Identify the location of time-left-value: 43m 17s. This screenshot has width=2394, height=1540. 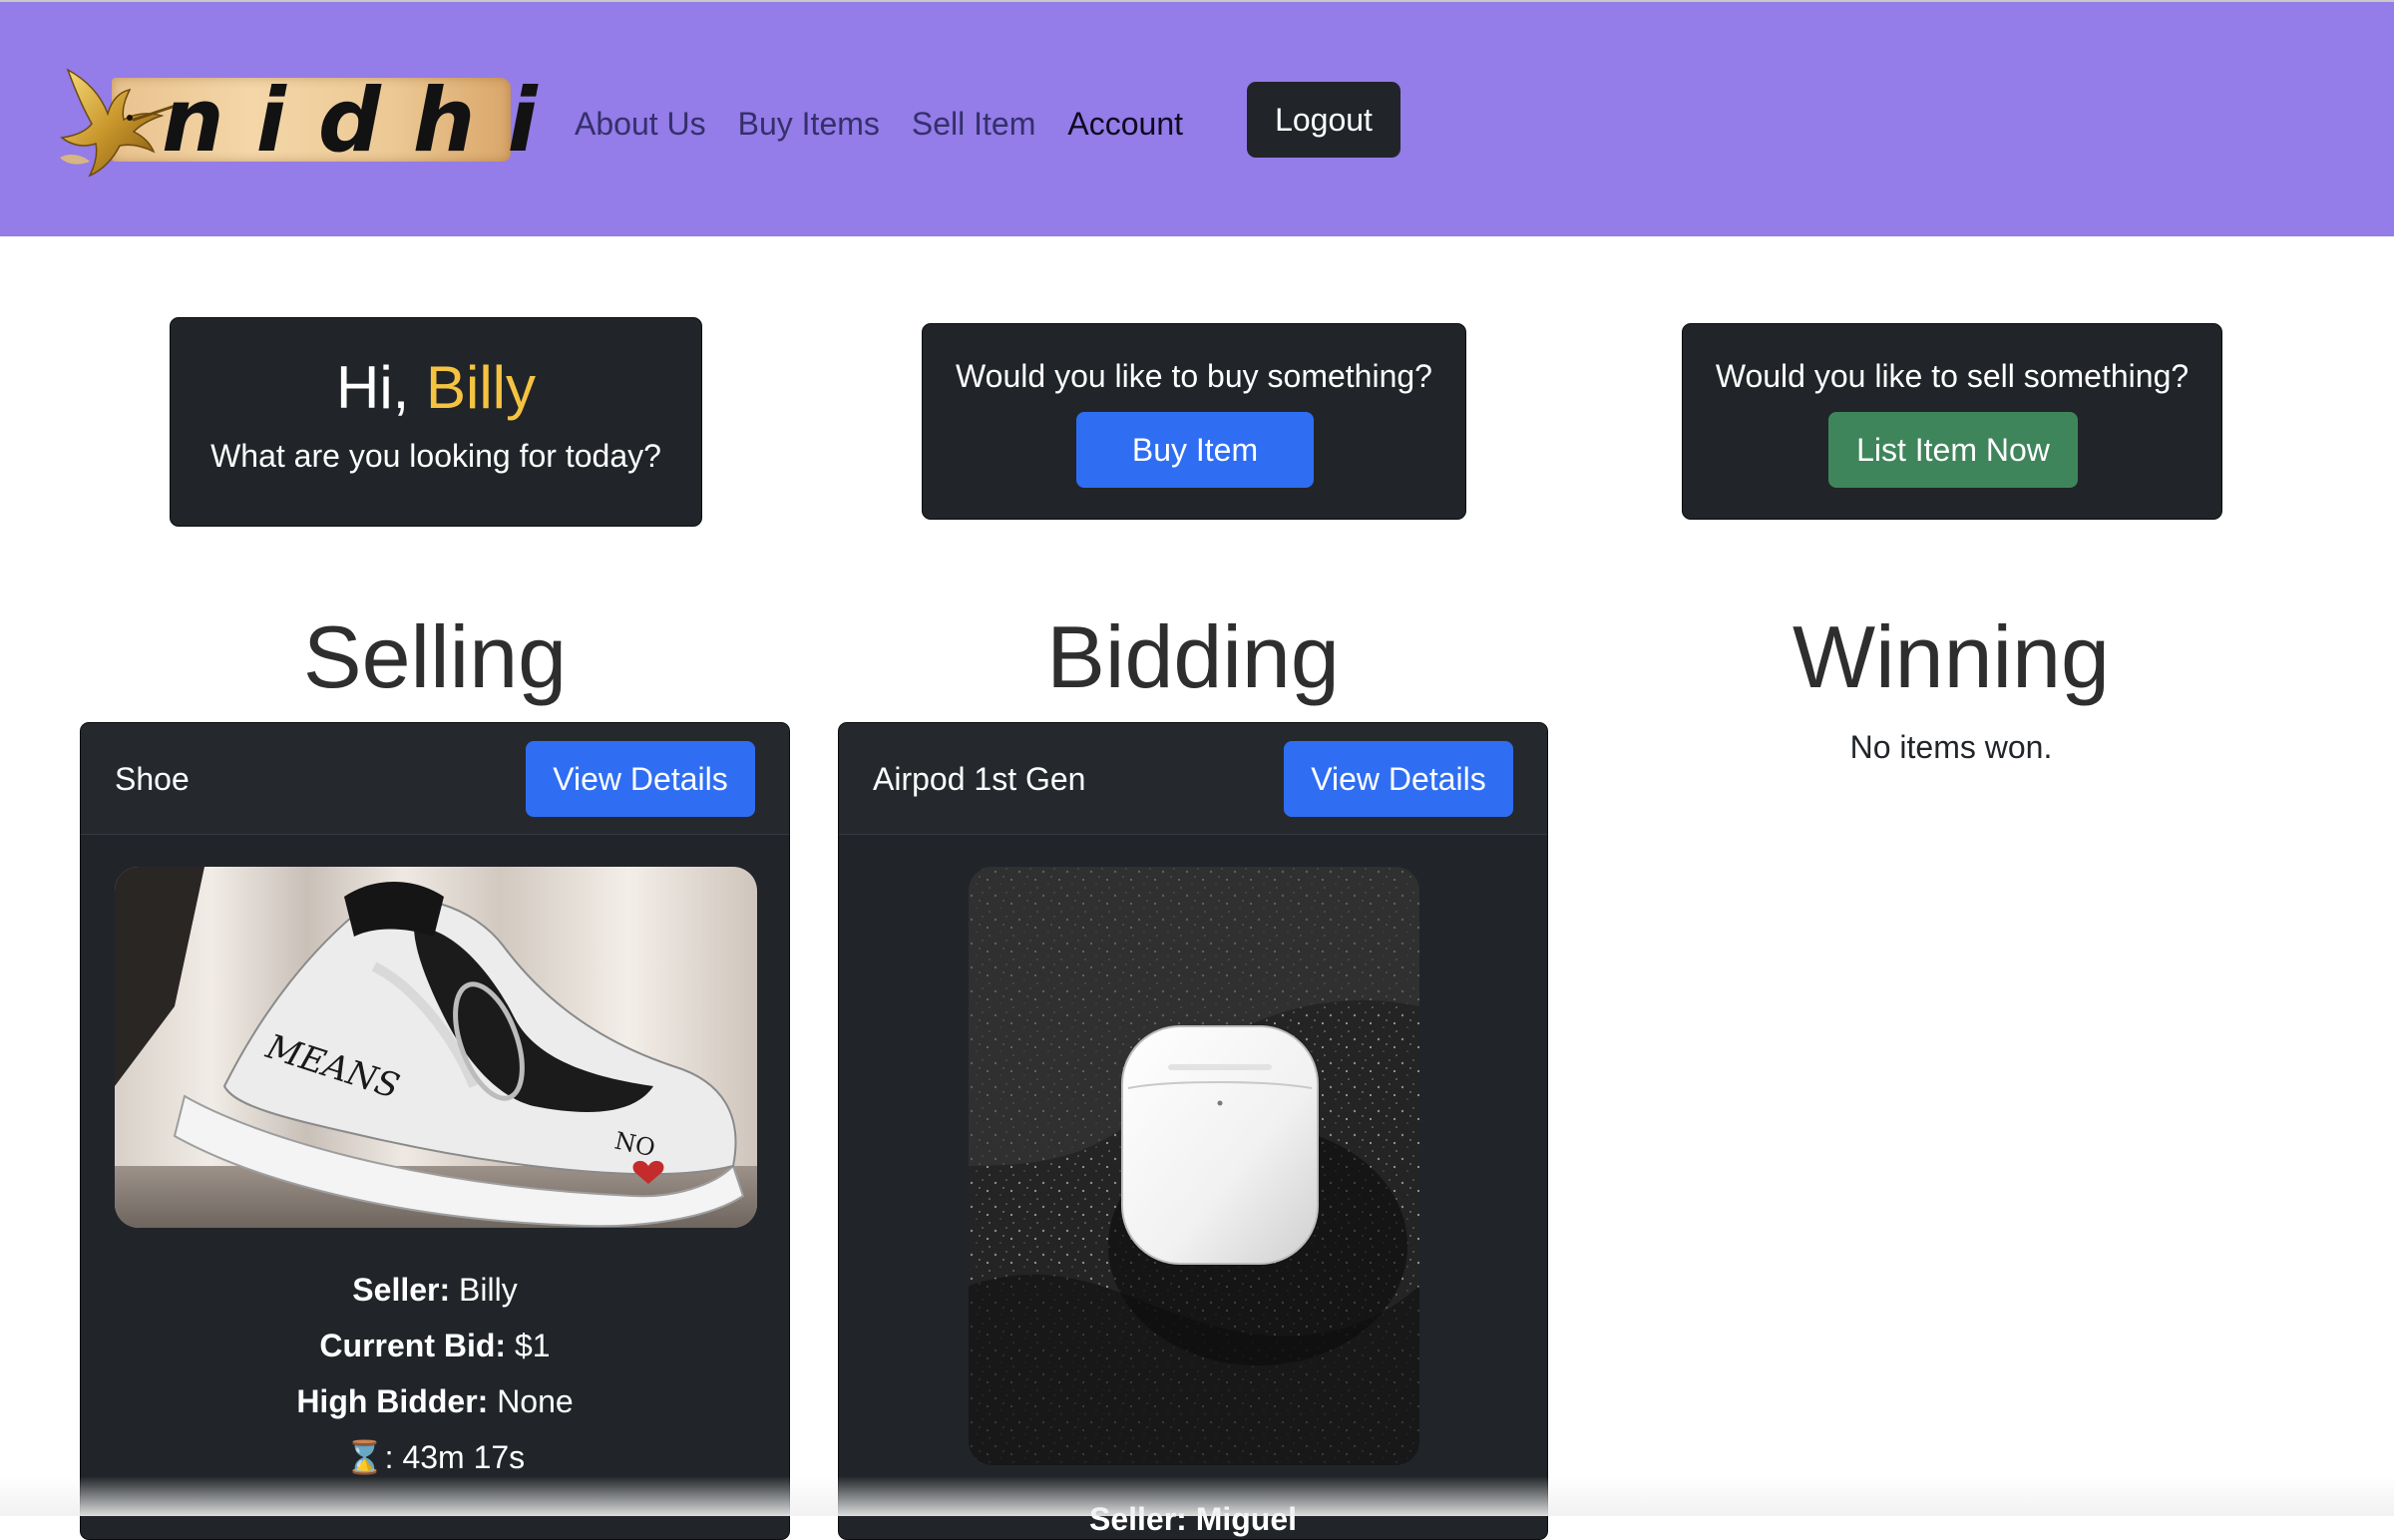
(464, 1457).